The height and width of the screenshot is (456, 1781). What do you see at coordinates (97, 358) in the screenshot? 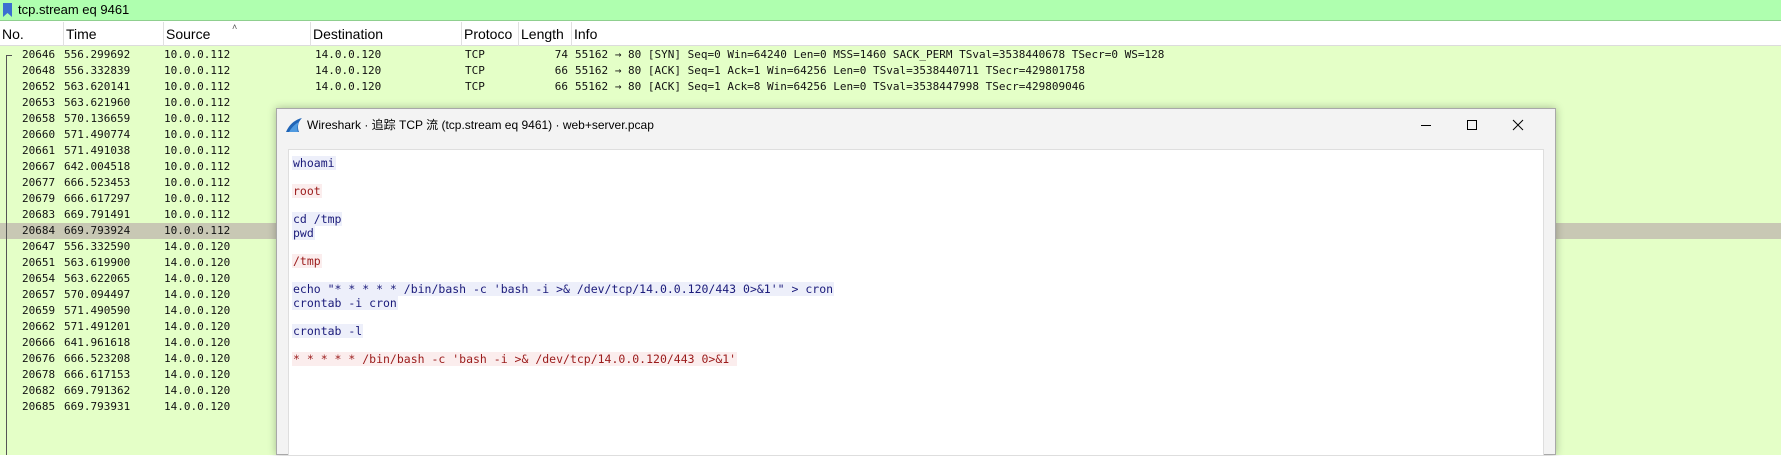
I see `cell-time: 666.523208` at bounding box center [97, 358].